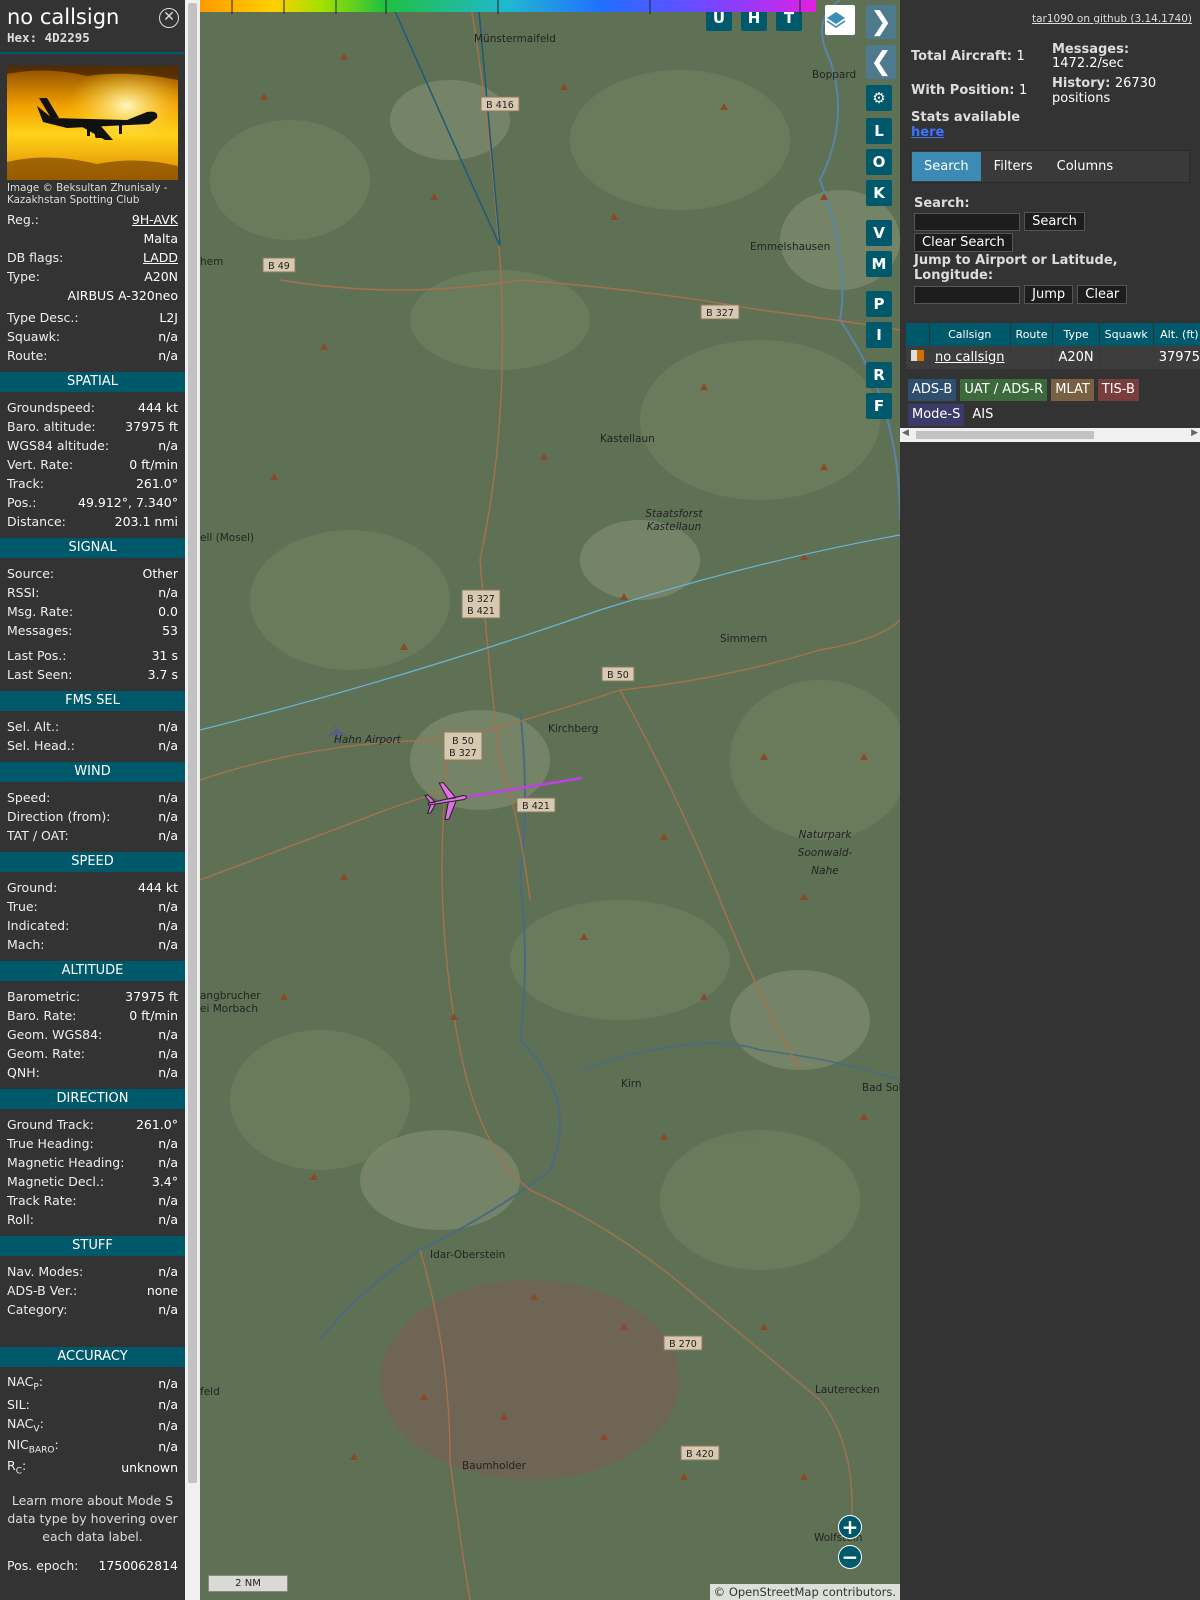 Image resolution: width=1200 pixels, height=1600 pixels. I want to click on info-row: Mach: n/a, so click(92, 944).